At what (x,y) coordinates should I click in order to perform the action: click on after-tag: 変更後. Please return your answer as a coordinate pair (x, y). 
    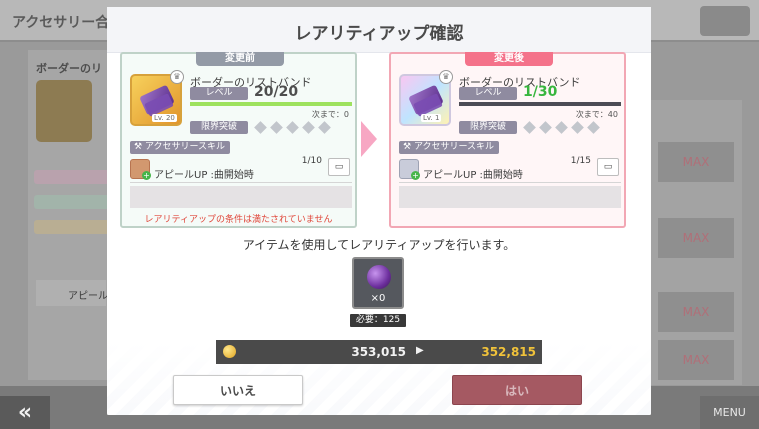
    Looking at the image, I should click on (509, 59).